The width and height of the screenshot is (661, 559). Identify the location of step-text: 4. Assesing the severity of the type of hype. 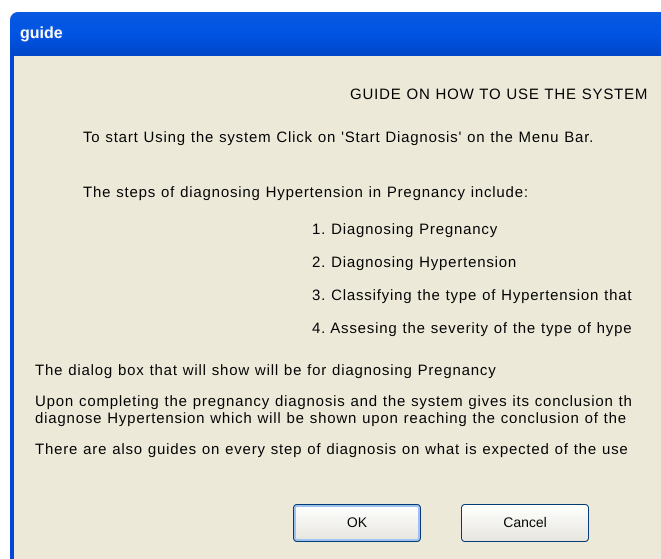
(473, 328).